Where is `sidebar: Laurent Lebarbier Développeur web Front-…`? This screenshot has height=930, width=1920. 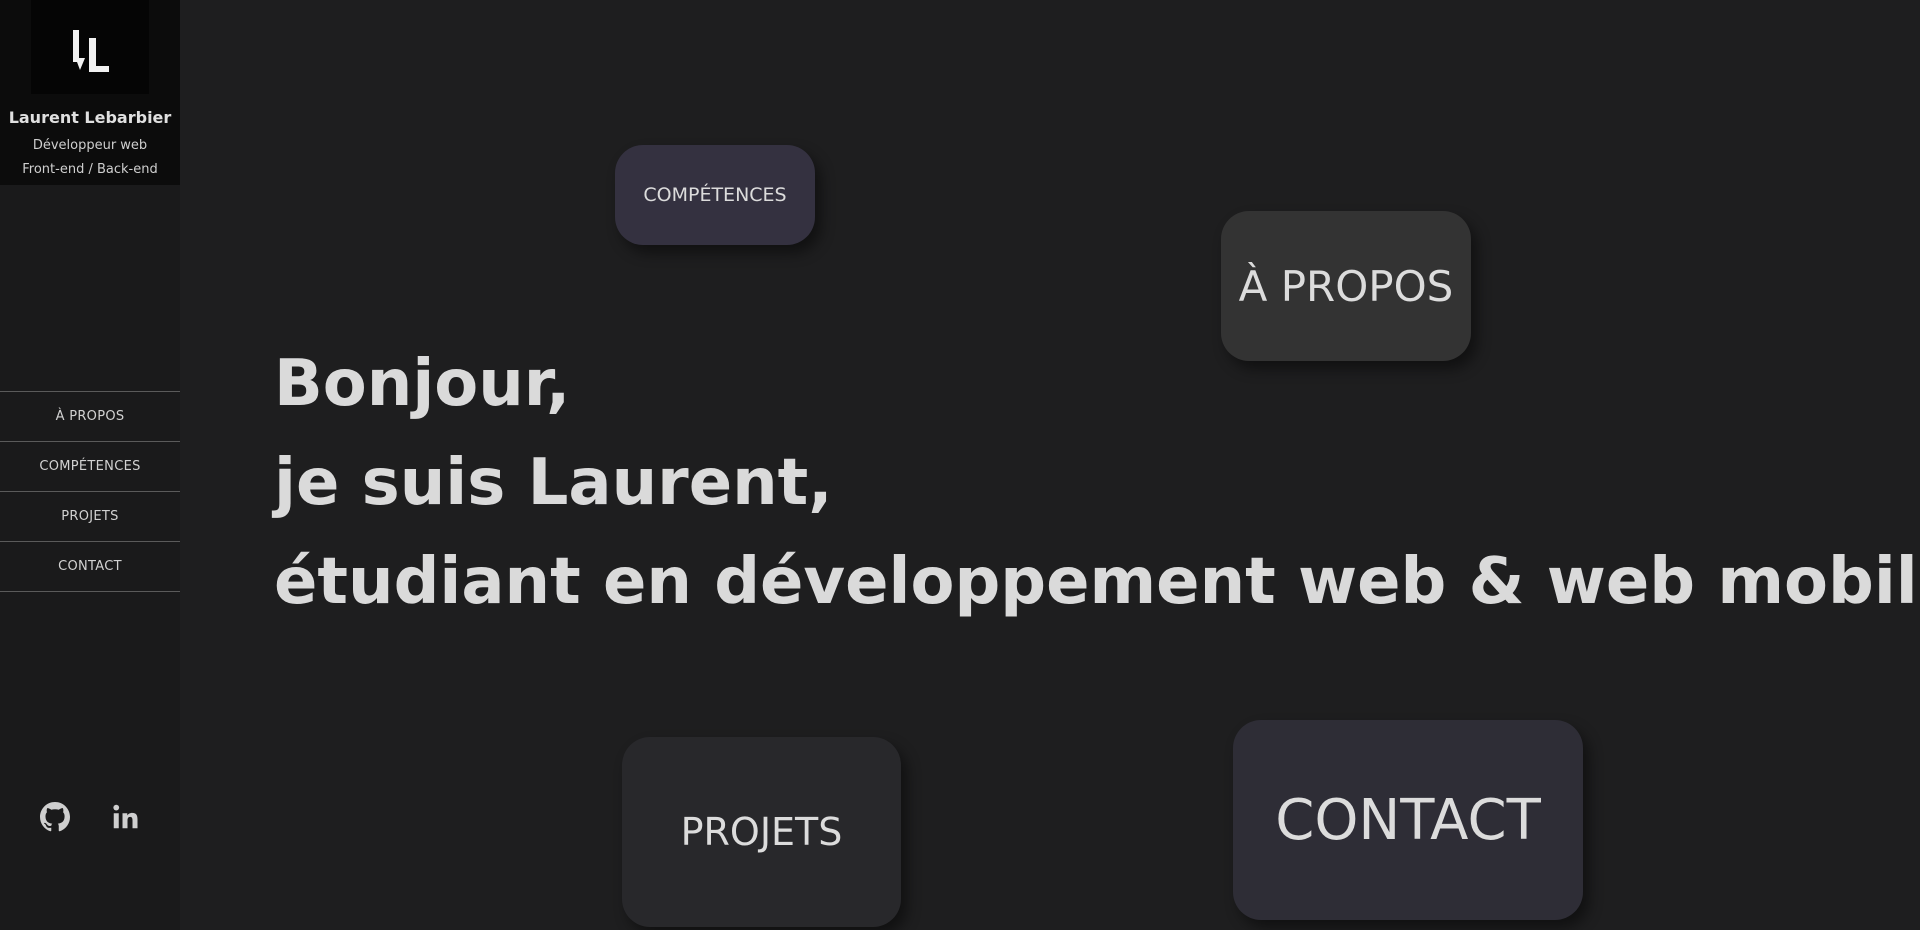
sidebar: Laurent Lebarbier Développeur web Front-… is located at coordinates (90, 465).